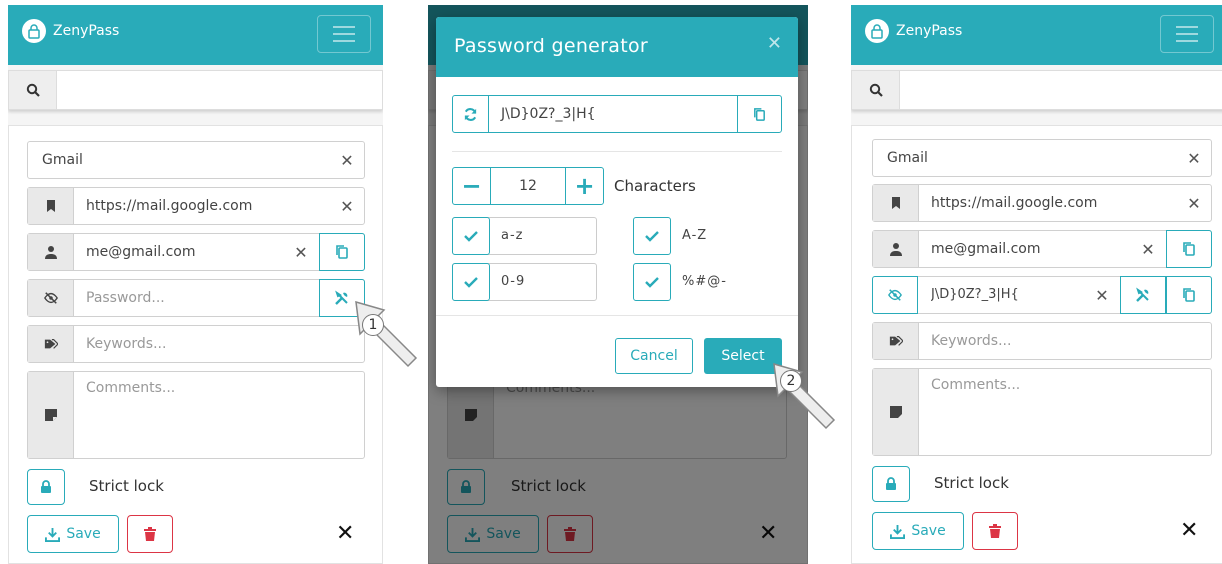 Image resolution: width=1222 pixels, height=564 pixels. I want to click on copy-password-button, so click(1189, 295).